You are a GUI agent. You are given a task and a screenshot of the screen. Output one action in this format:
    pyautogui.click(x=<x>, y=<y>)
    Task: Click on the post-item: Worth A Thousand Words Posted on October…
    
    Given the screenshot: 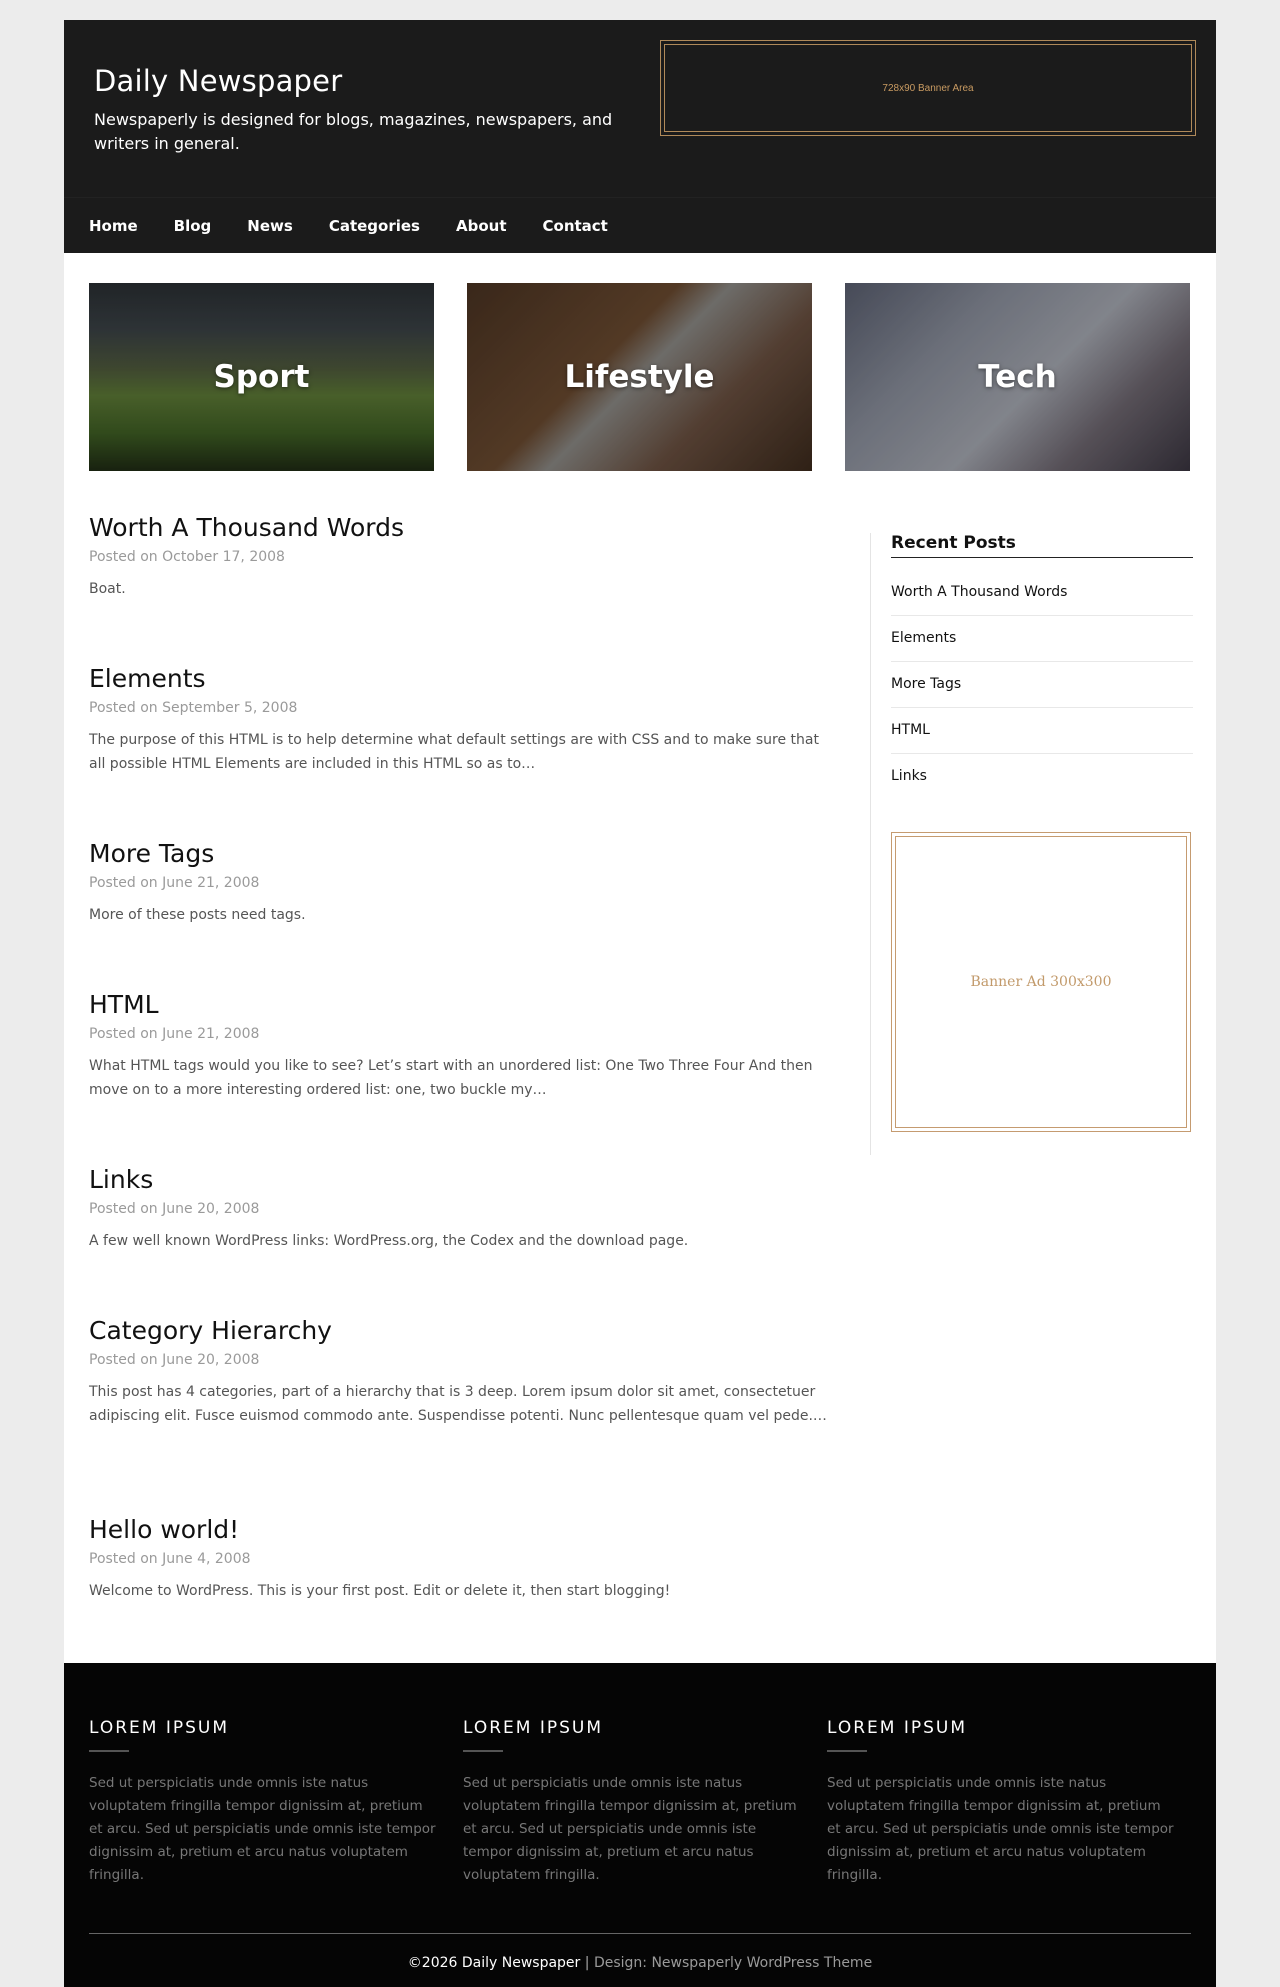 What is the action you would take?
    pyautogui.click(x=459, y=588)
    